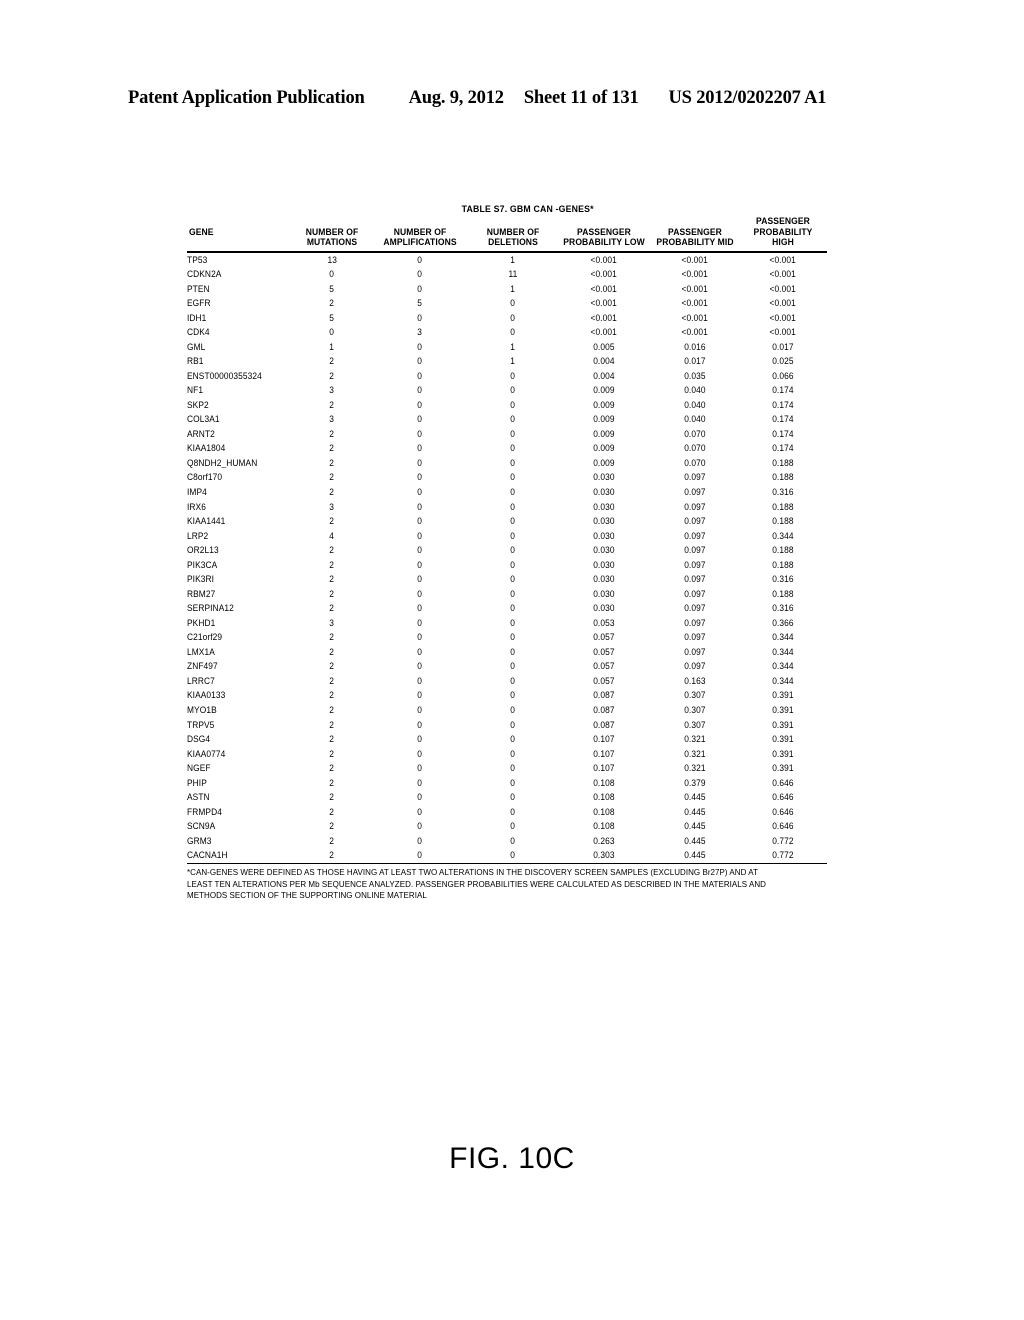 Image resolution: width=1024 pixels, height=1320 pixels. Describe the element at coordinates (604, 841) in the screenshot. I see `cell-passenger-prob-low: 0.263` at that location.